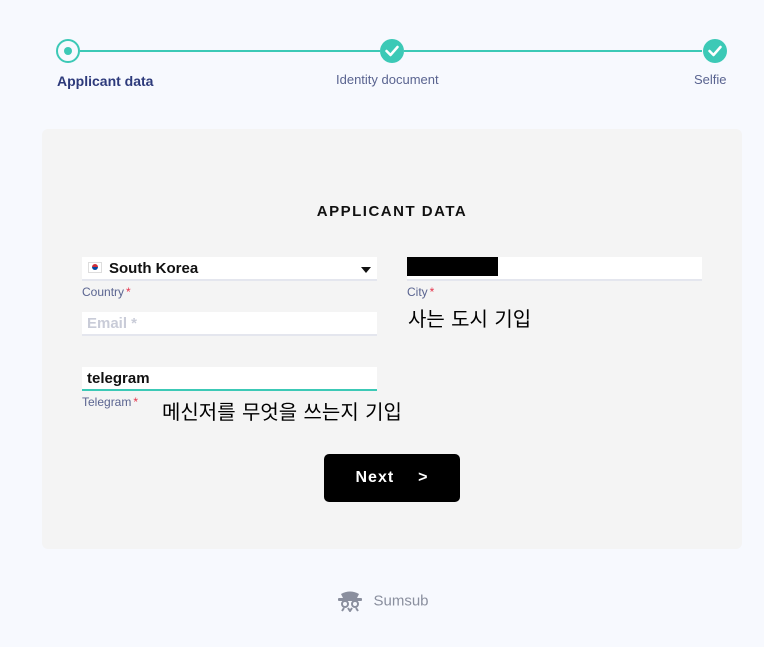  I want to click on email-field: Email *, so click(229, 324).